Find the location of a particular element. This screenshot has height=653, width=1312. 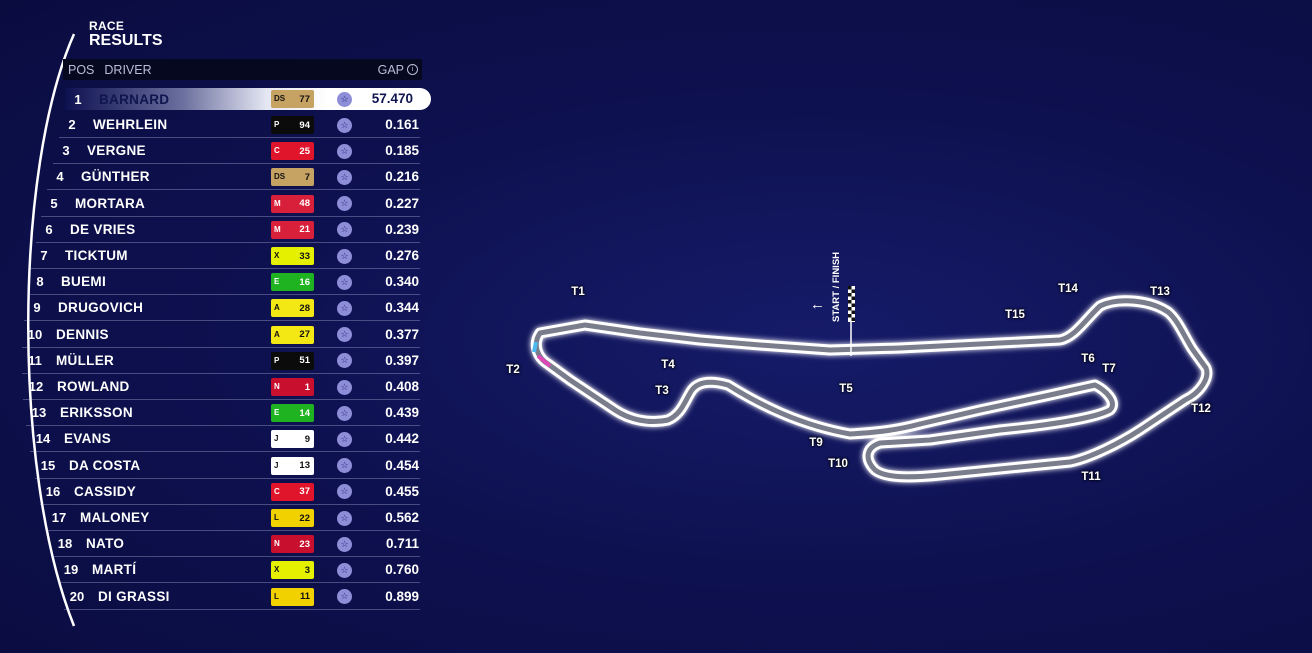

row-position: 13 is located at coordinates (39, 413).